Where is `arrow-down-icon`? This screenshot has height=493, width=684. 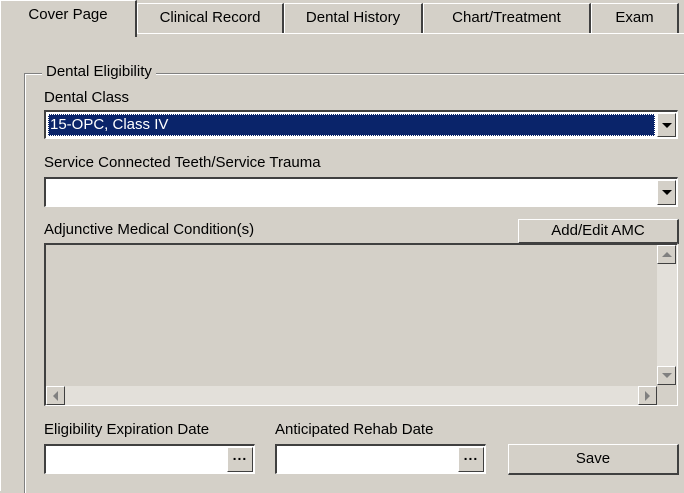
arrow-down-icon is located at coordinates (666, 375).